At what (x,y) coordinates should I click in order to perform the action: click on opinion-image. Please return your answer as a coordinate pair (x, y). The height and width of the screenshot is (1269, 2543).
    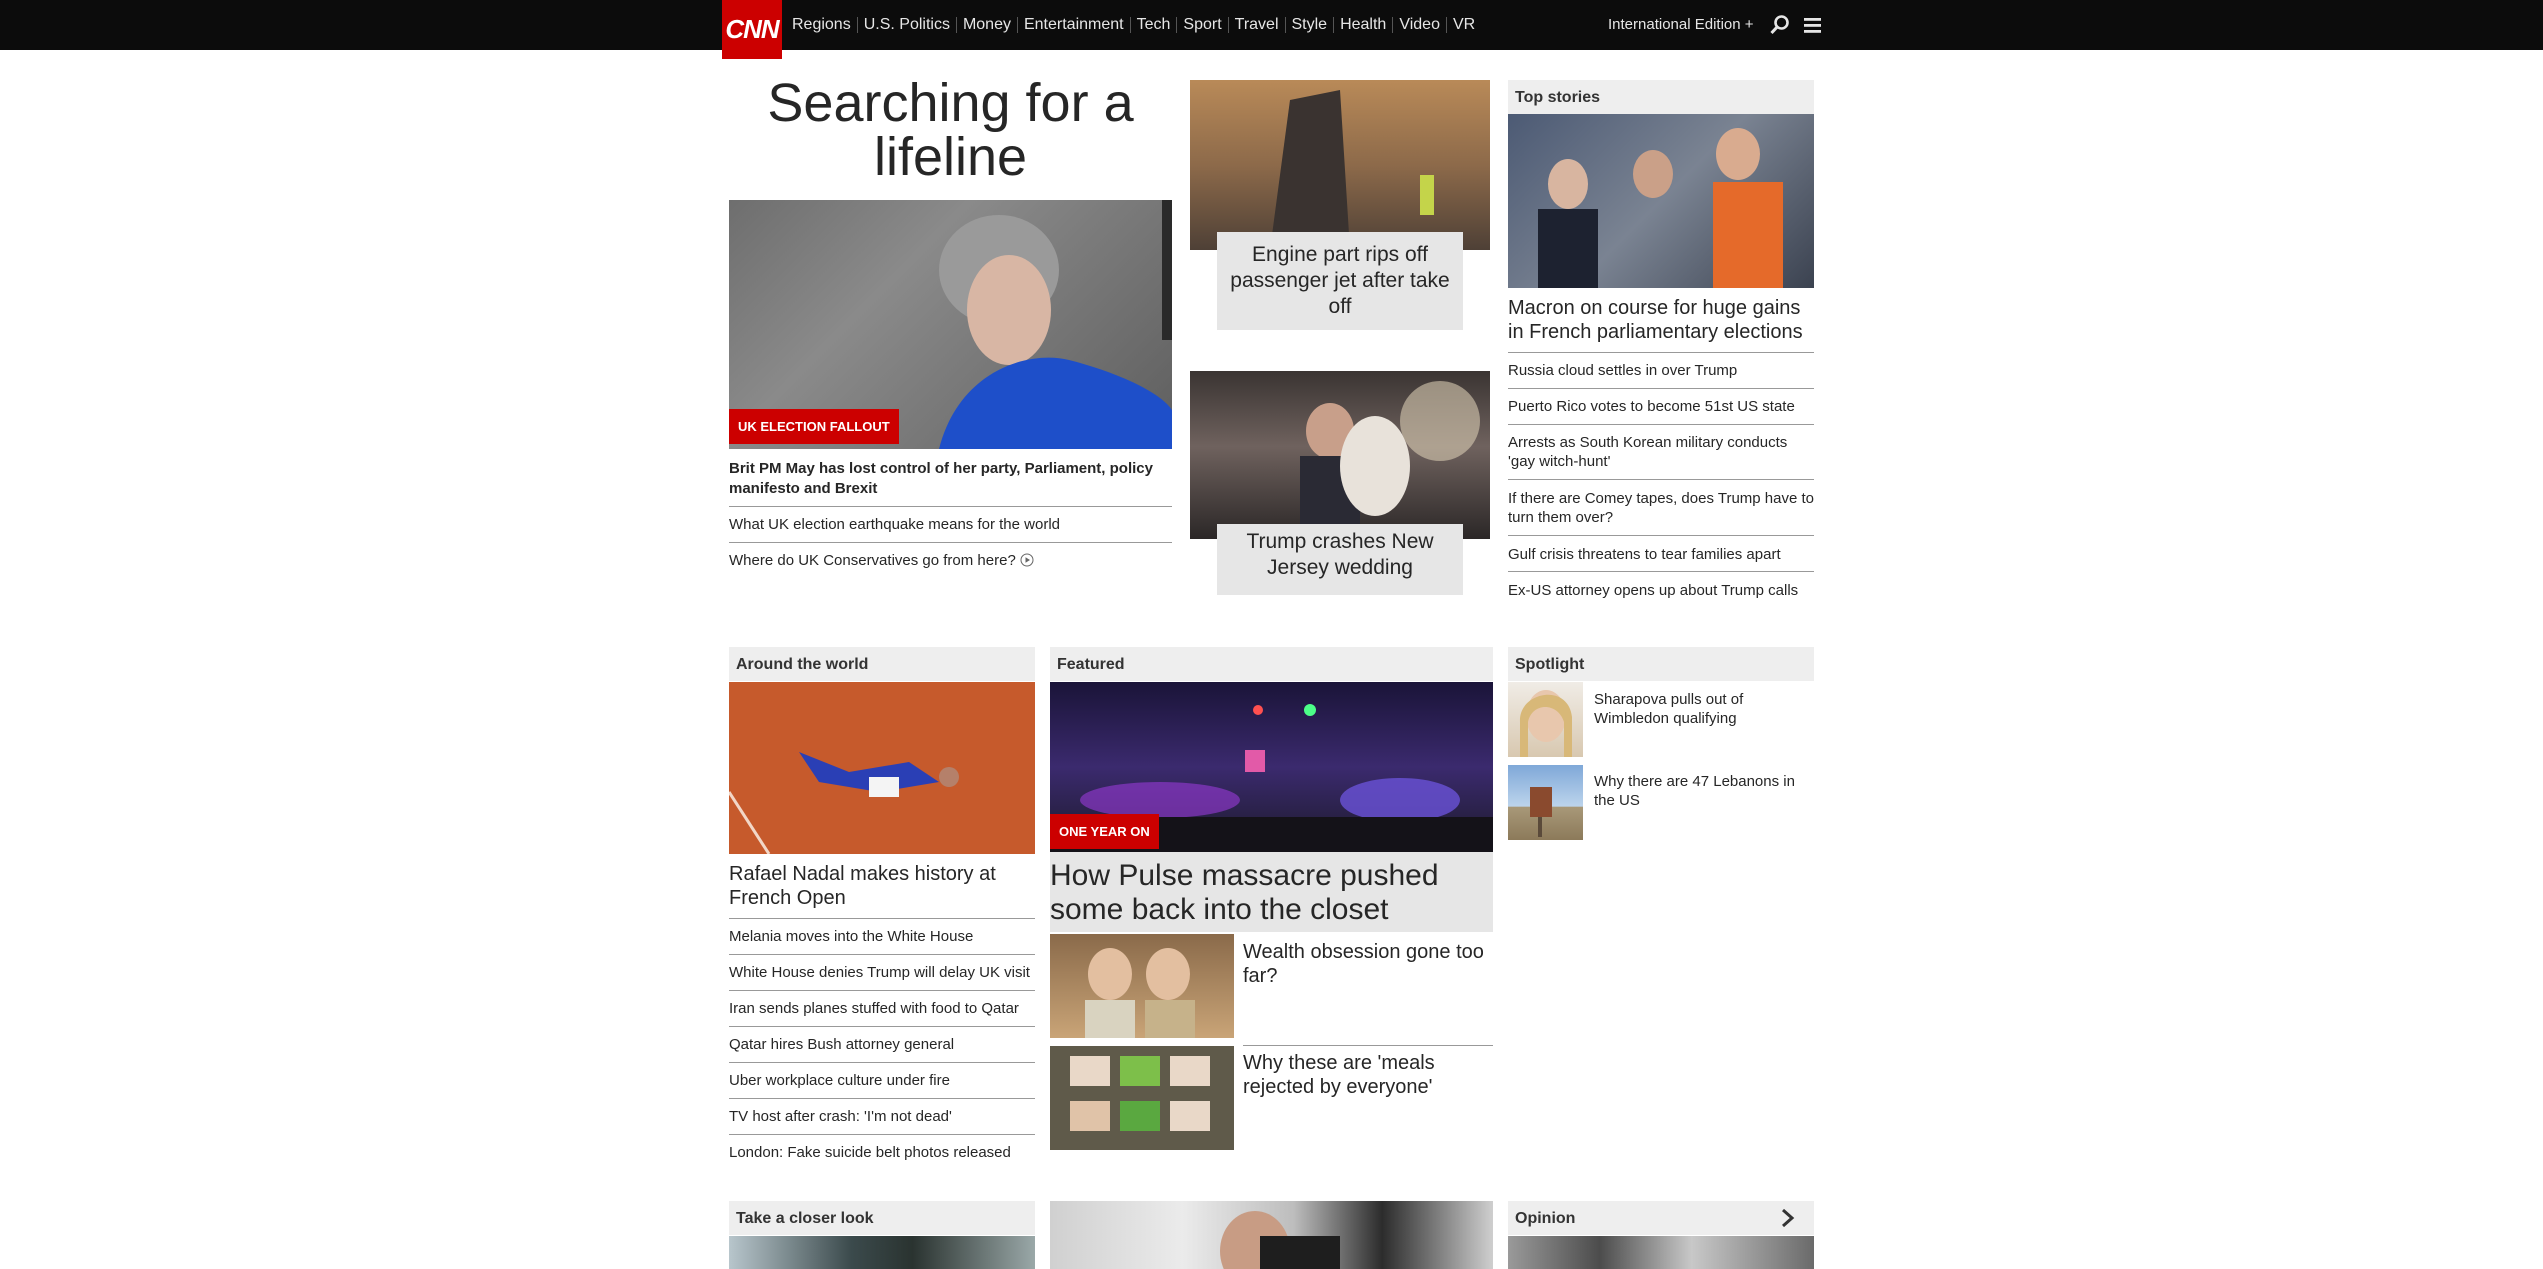
    Looking at the image, I should click on (1661, 1252).